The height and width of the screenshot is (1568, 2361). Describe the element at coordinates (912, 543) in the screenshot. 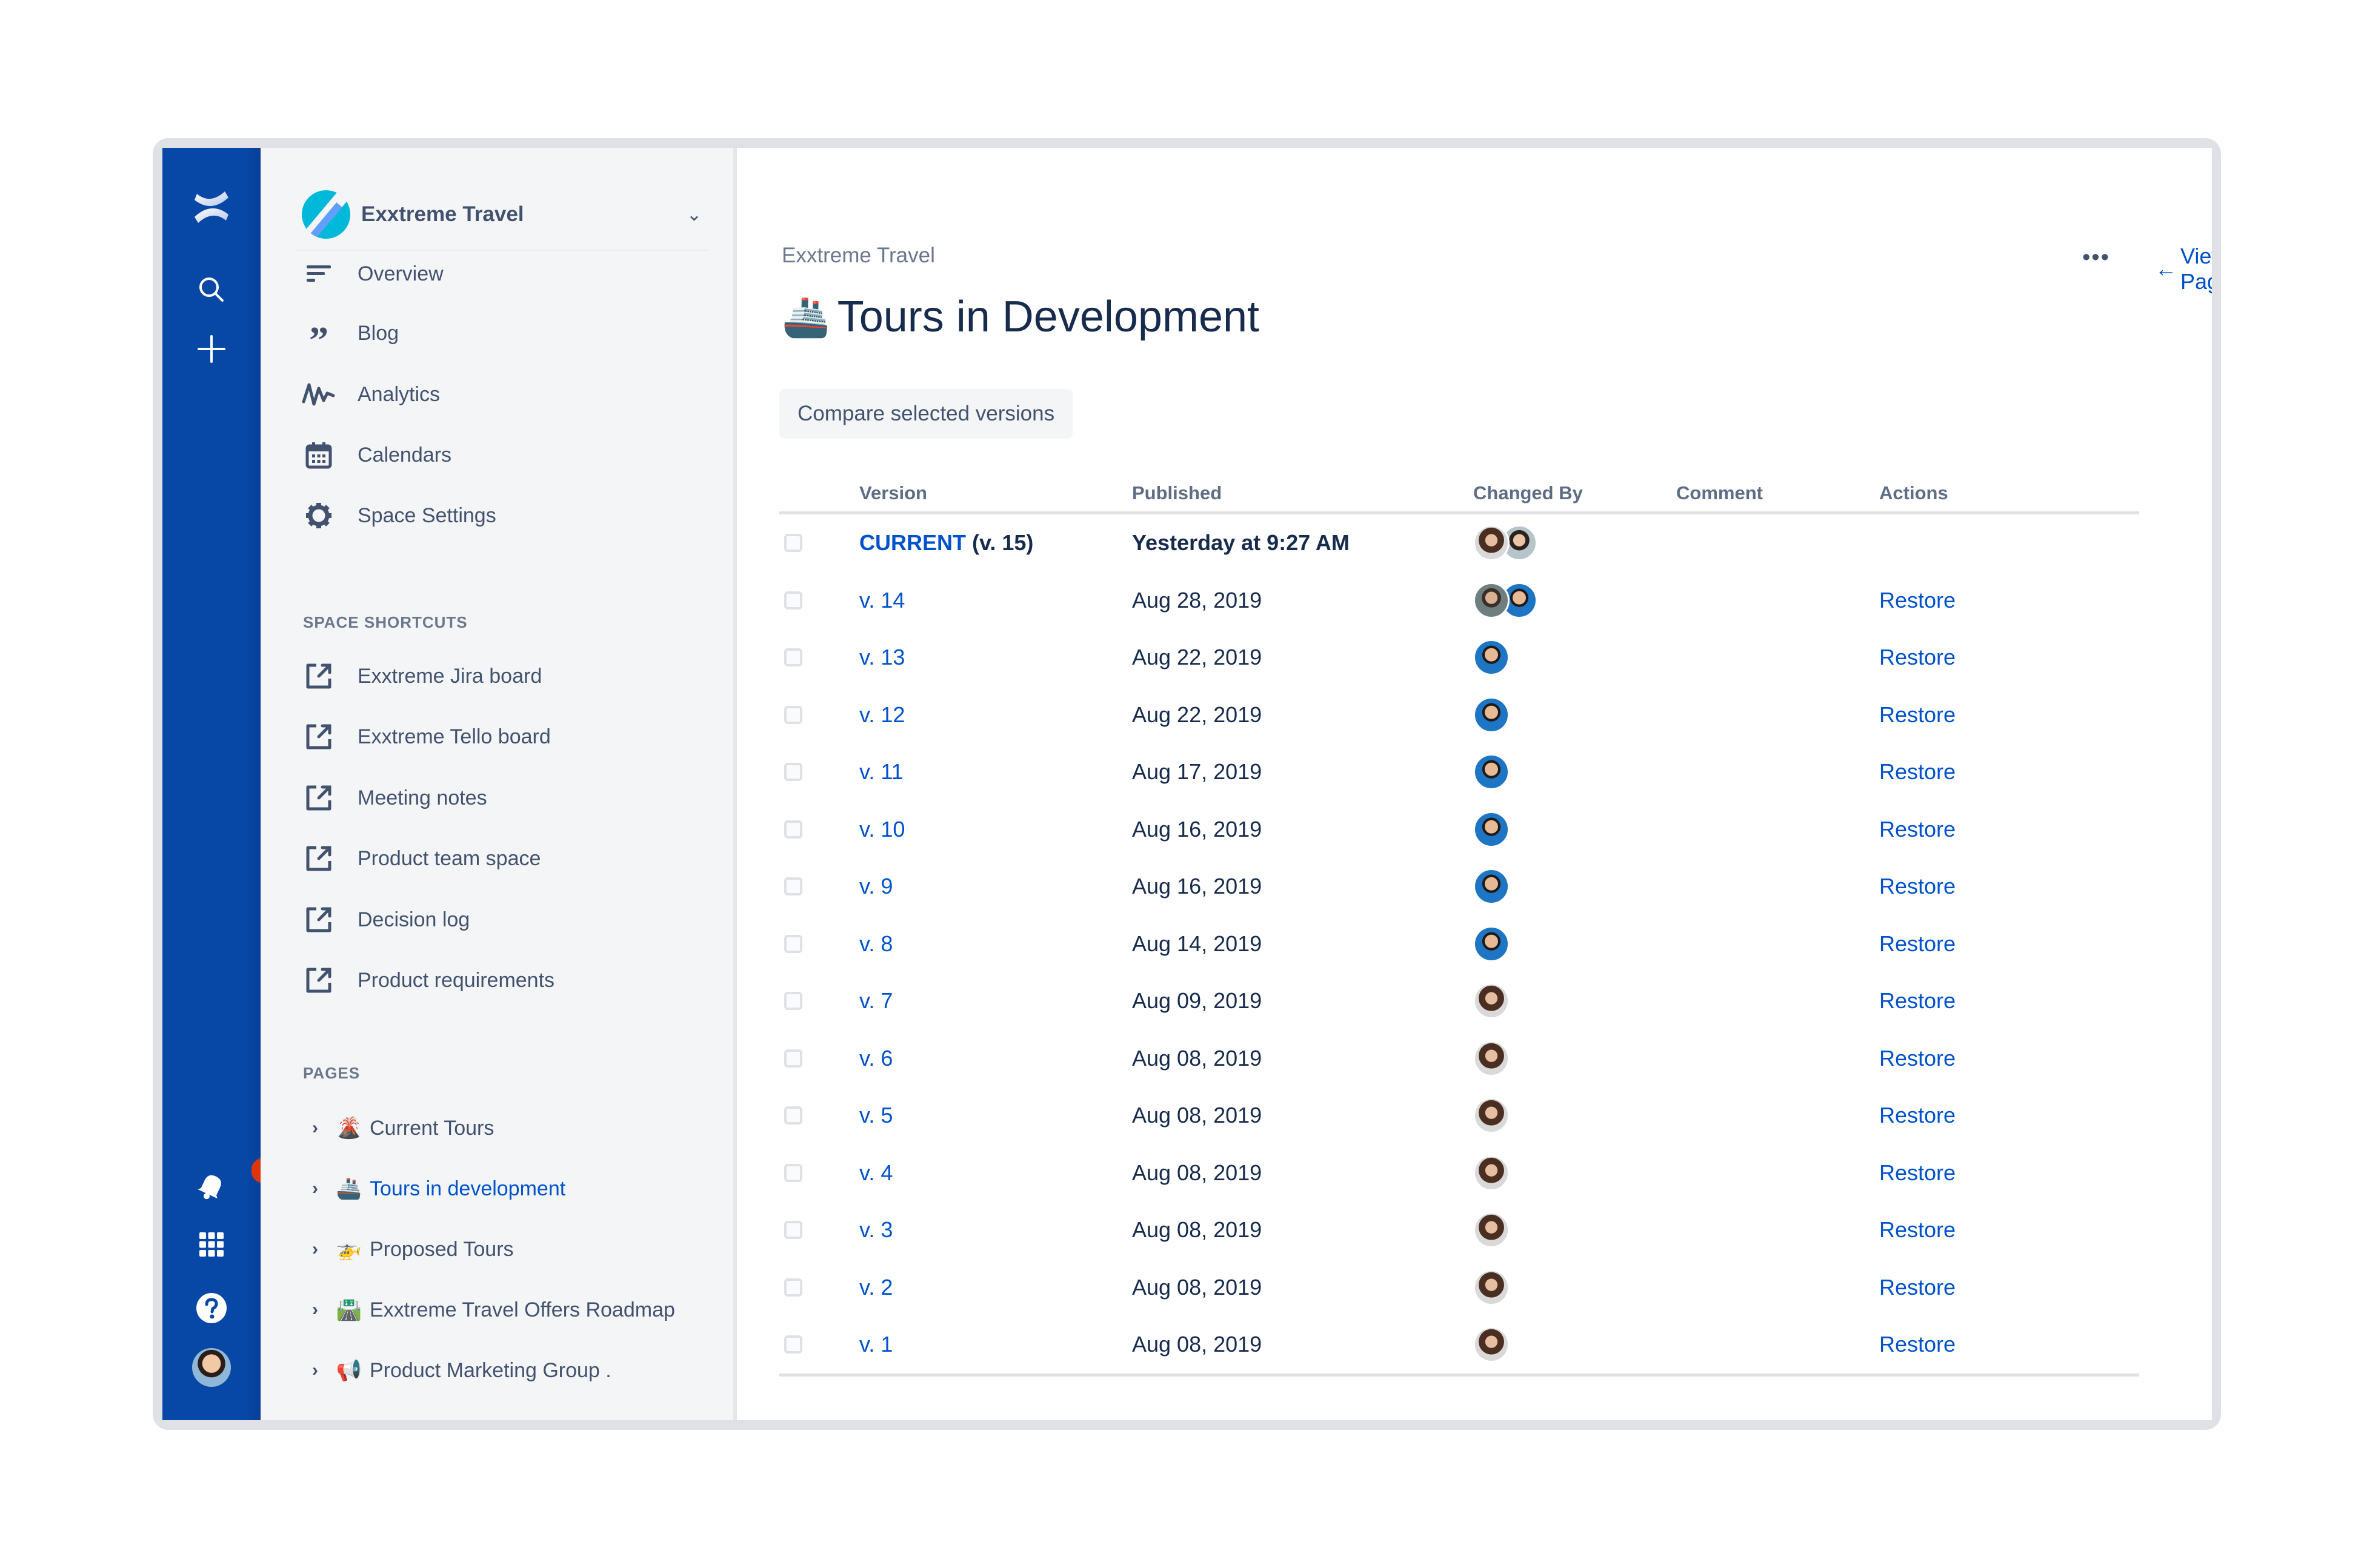

I see `version-link: CURRENT` at that location.